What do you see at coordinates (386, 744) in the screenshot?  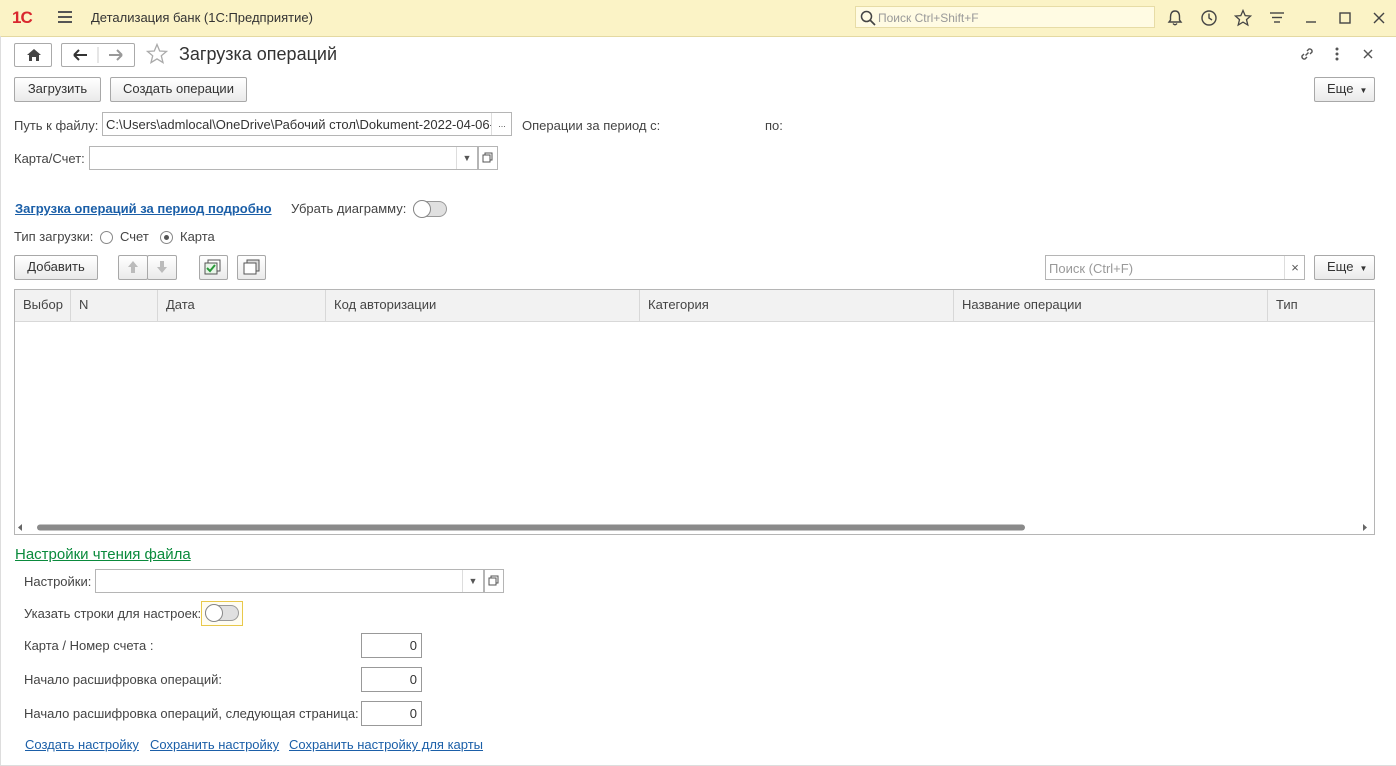 I see `save-card-setting-link: Сохранить настройку для карты` at bounding box center [386, 744].